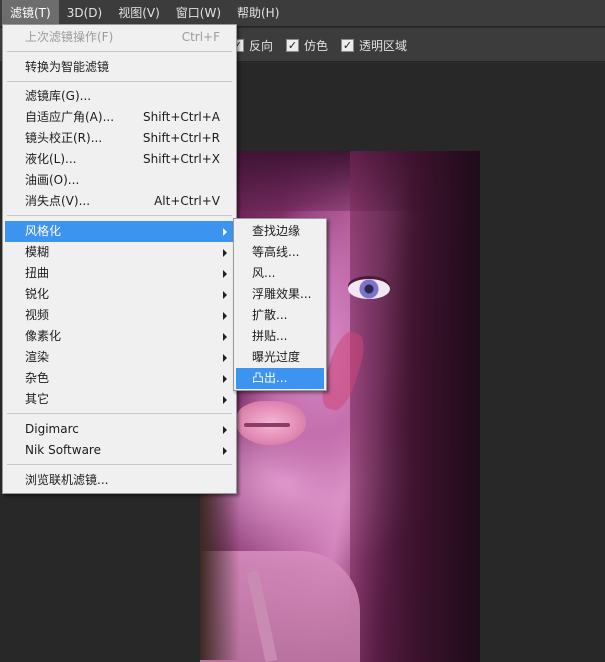 The width and height of the screenshot is (605, 662). What do you see at coordinates (119, 429) in the screenshot?
I see `menu-item-digimarc: Digimarc` at bounding box center [119, 429].